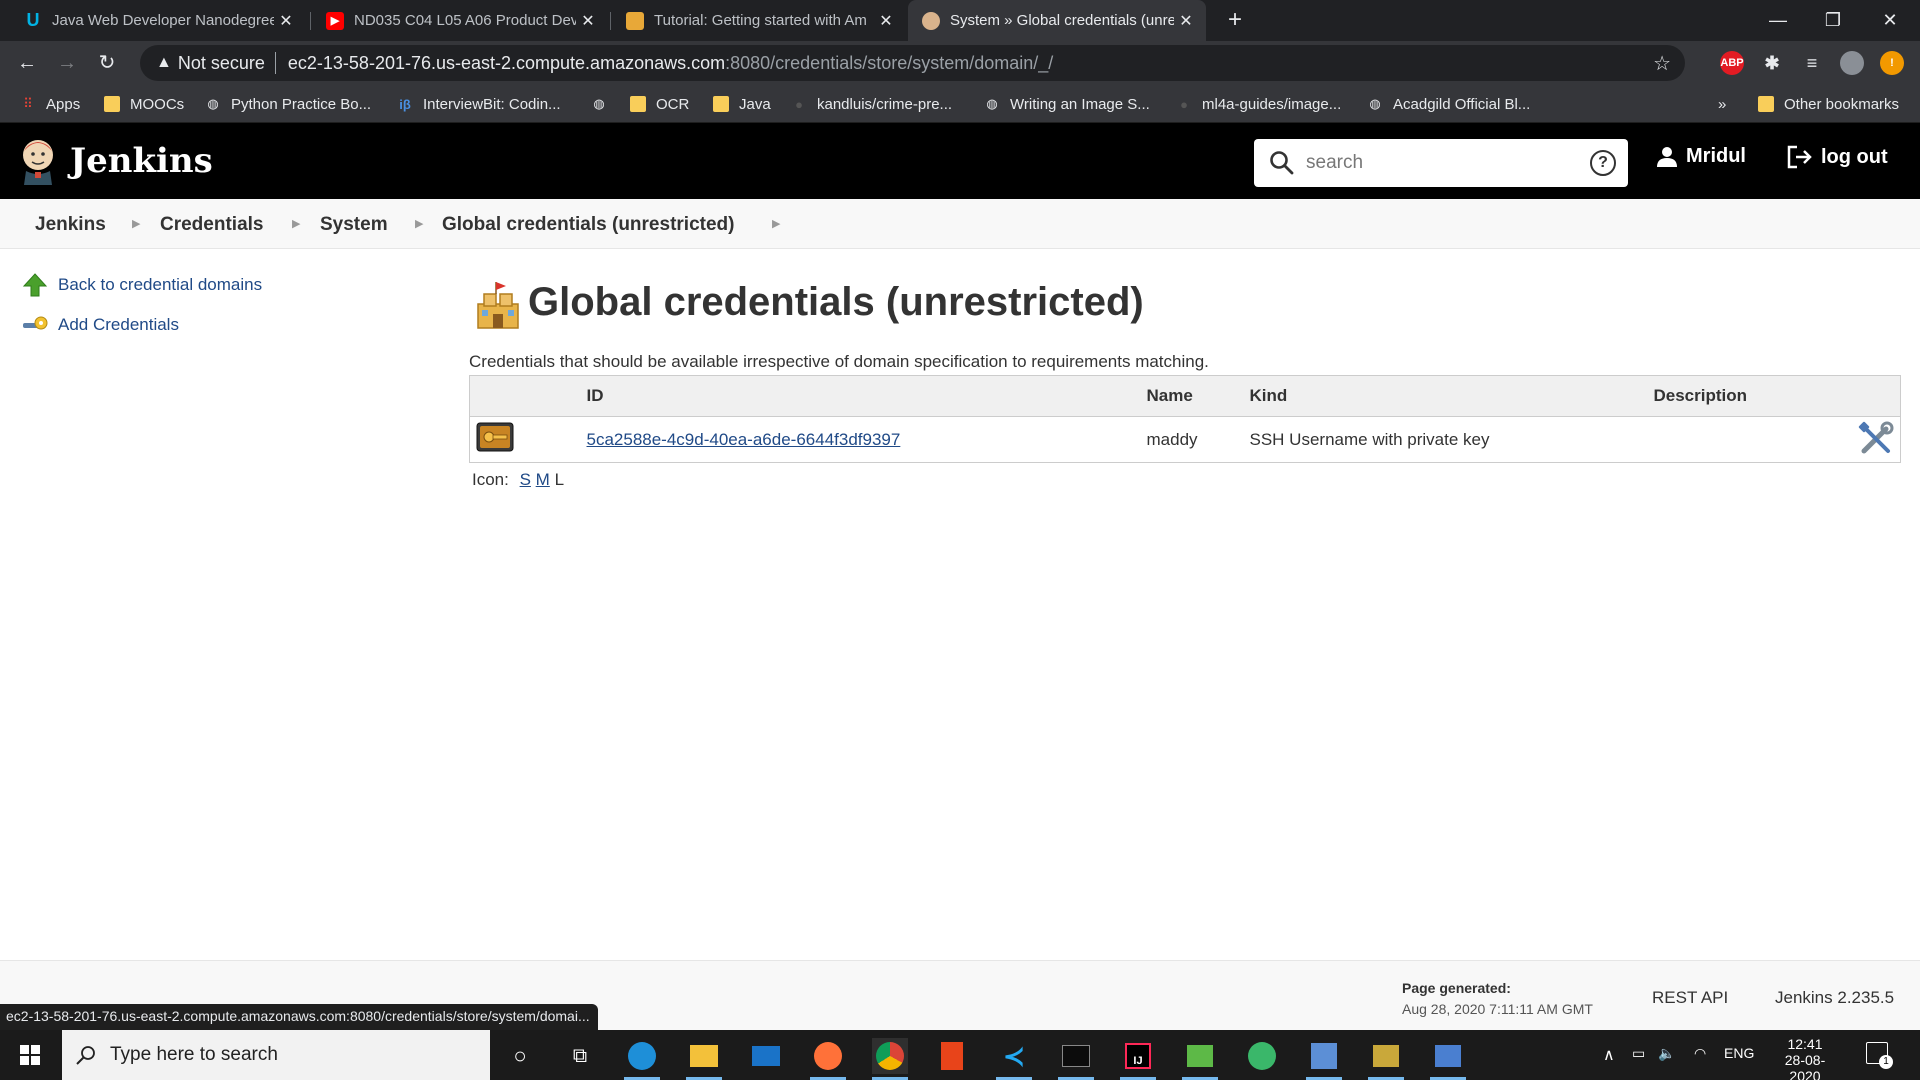 The width and height of the screenshot is (1920, 1084). I want to click on bookmark-moocs: MOOCs, so click(144, 104).